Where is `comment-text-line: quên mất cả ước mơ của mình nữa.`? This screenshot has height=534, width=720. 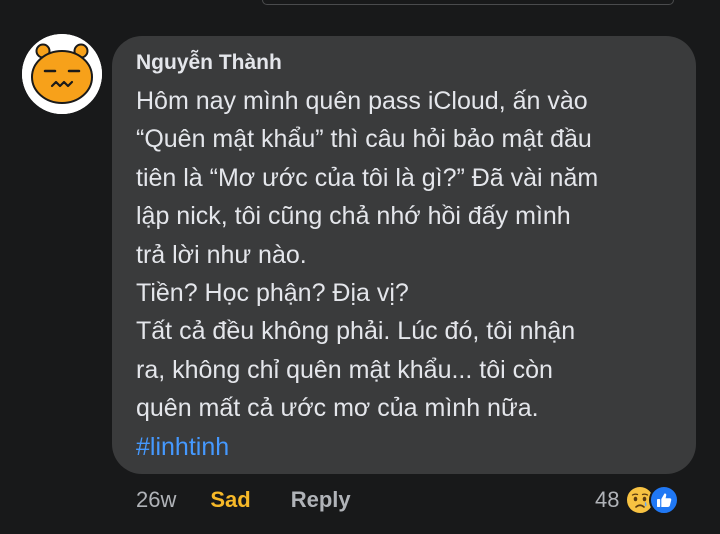
comment-text-line: quên mất cả ước mơ của mình nữa. is located at coordinates (337, 408).